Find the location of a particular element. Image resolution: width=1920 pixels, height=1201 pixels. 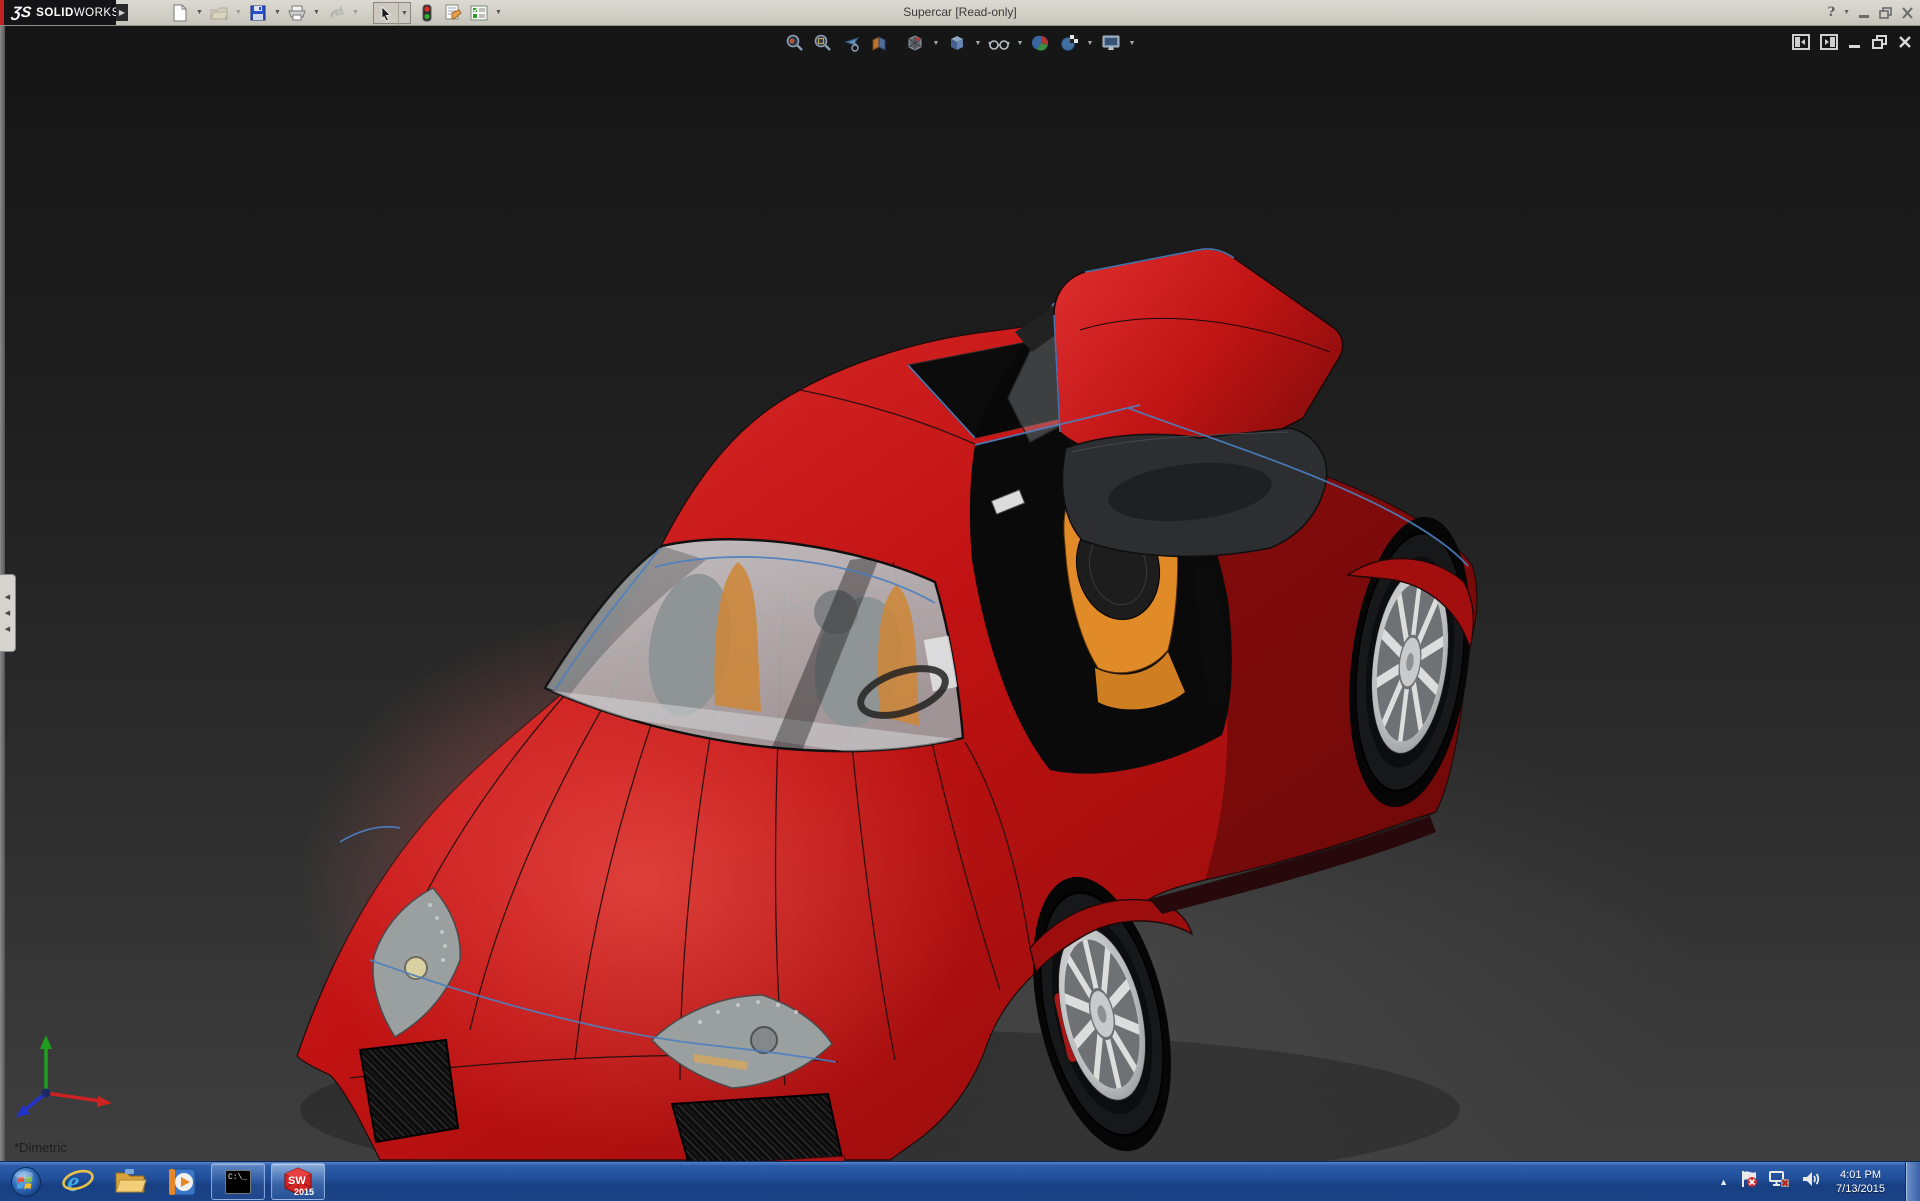

undo-icon is located at coordinates (336, 13).